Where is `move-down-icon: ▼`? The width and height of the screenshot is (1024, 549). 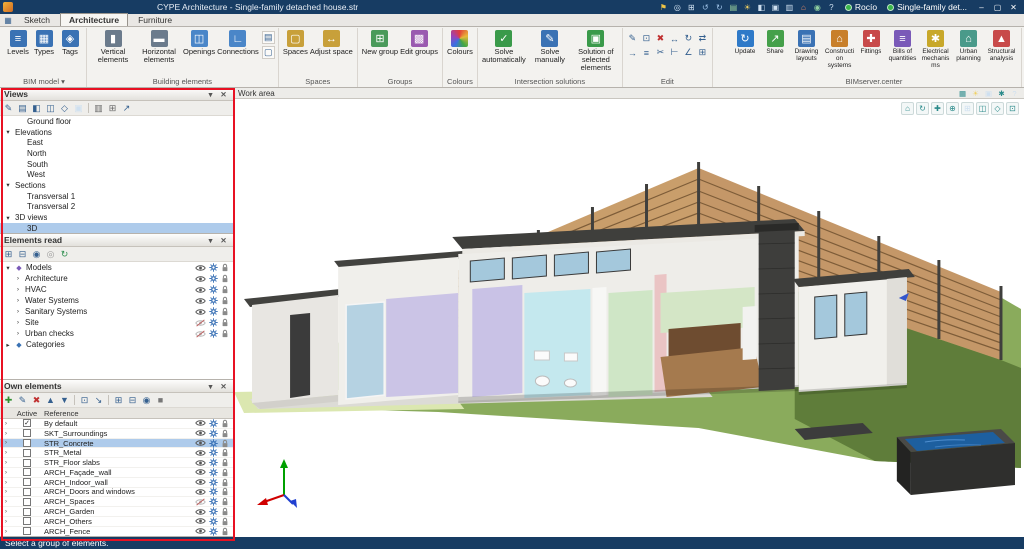 move-down-icon: ▼ is located at coordinates (64, 400).